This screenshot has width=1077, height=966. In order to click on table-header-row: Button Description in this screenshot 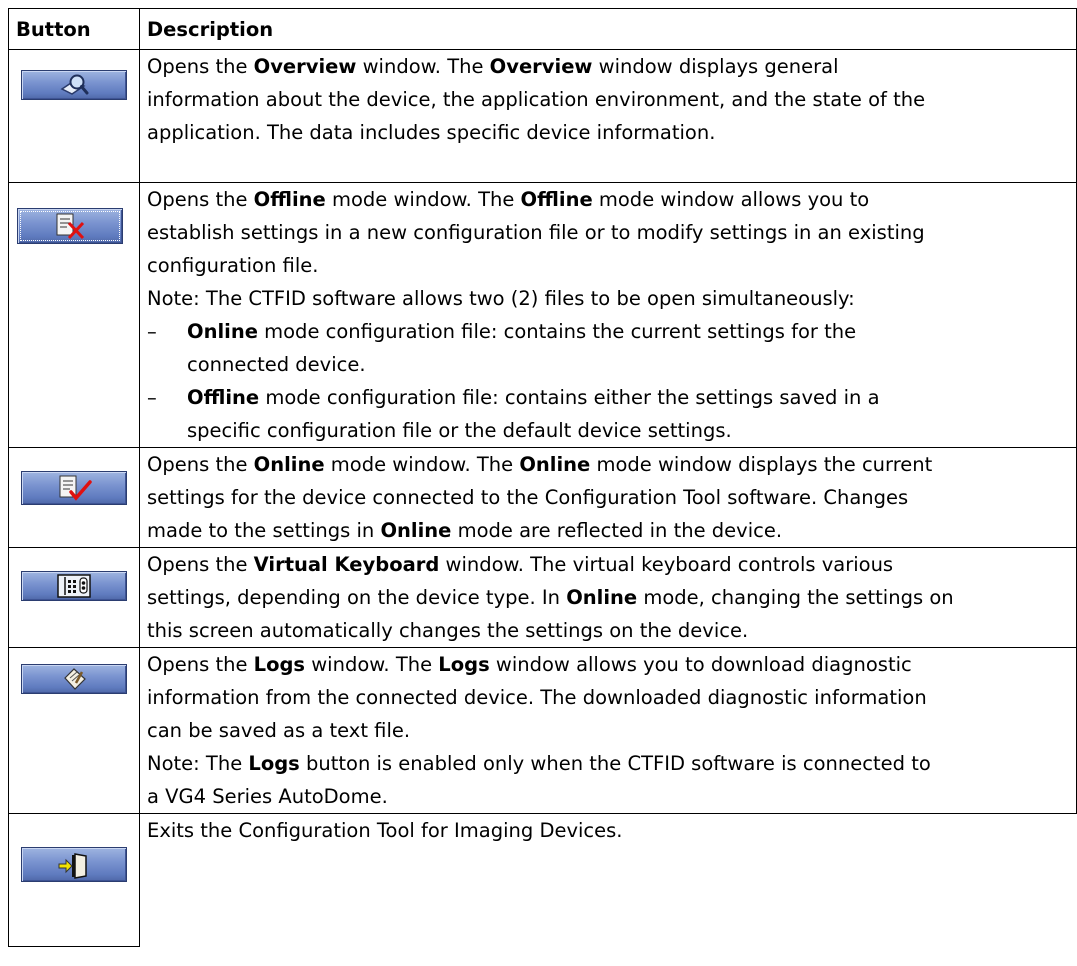, I will do `click(542, 29)`.